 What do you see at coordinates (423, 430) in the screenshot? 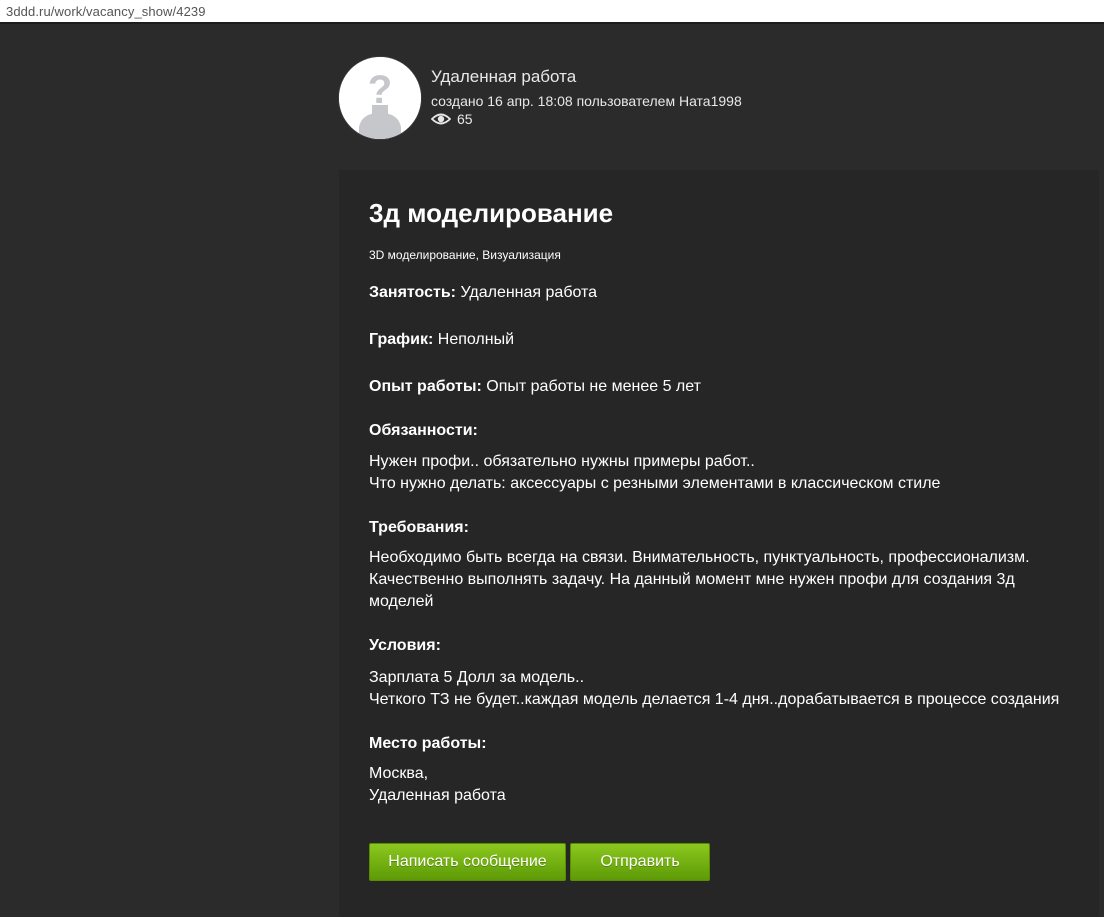
I see `duties-heading: Обязанности:` at bounding box center [423, 430].